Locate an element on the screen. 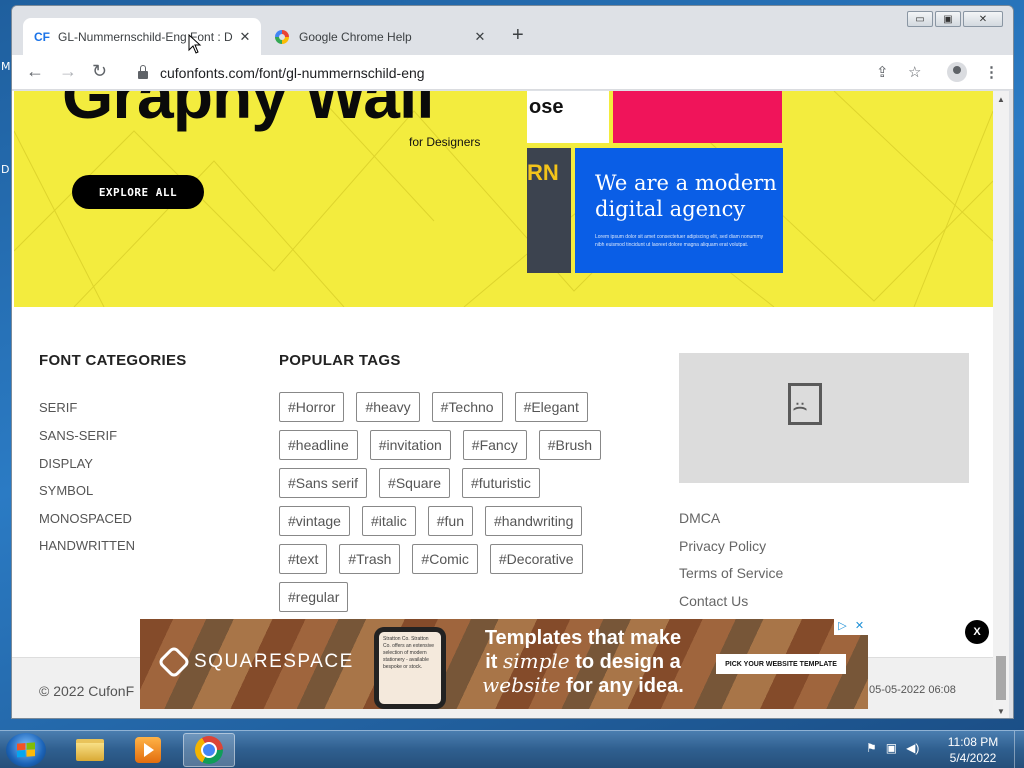 The width and height of the screenshot is (1024, 768). start-button is located at coordinates (26, 750).